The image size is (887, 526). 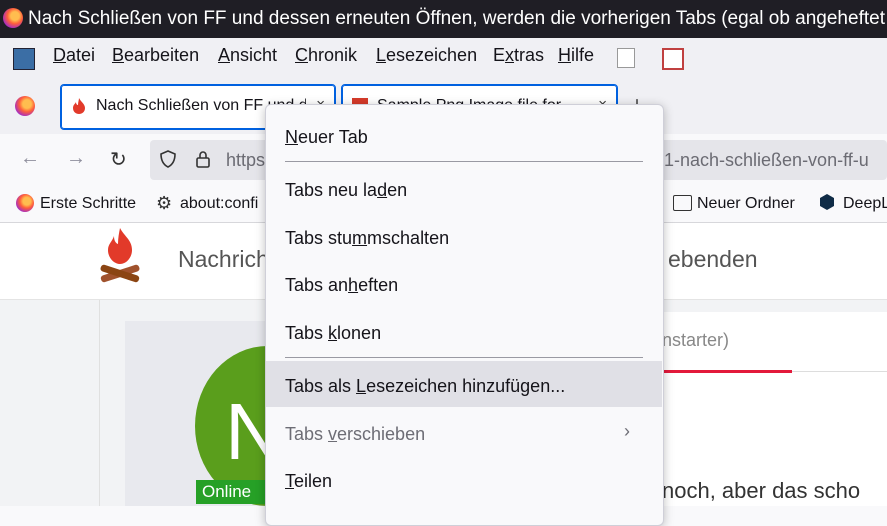 What do you see at coordinates (341, 285) in the screenshot?
I see `menu-tabs-anheften: Tabs anheften` at bounding box center [341, 285].